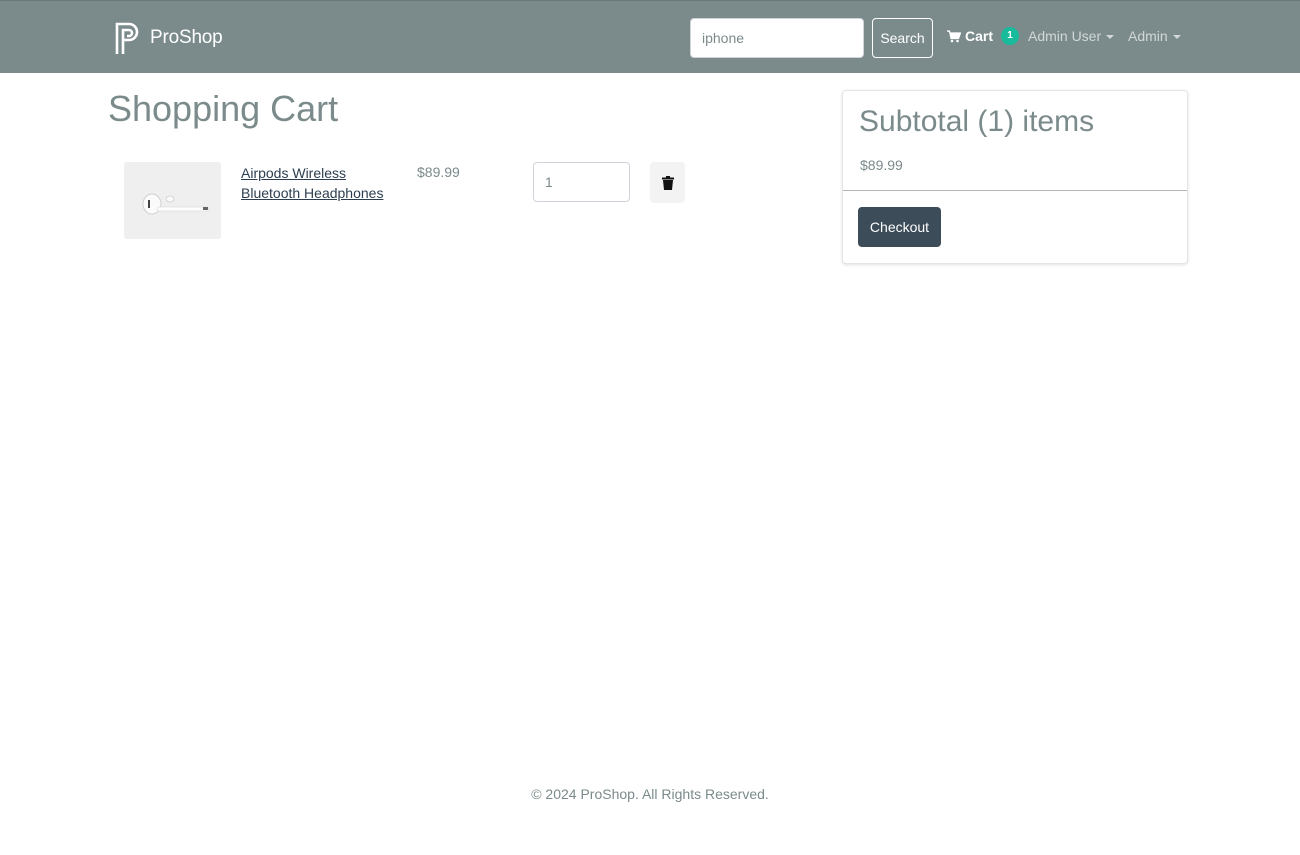 The height and width of the screenshot is (855, 1300). I want to click on brand-link: ProShop, so click(168, 38).